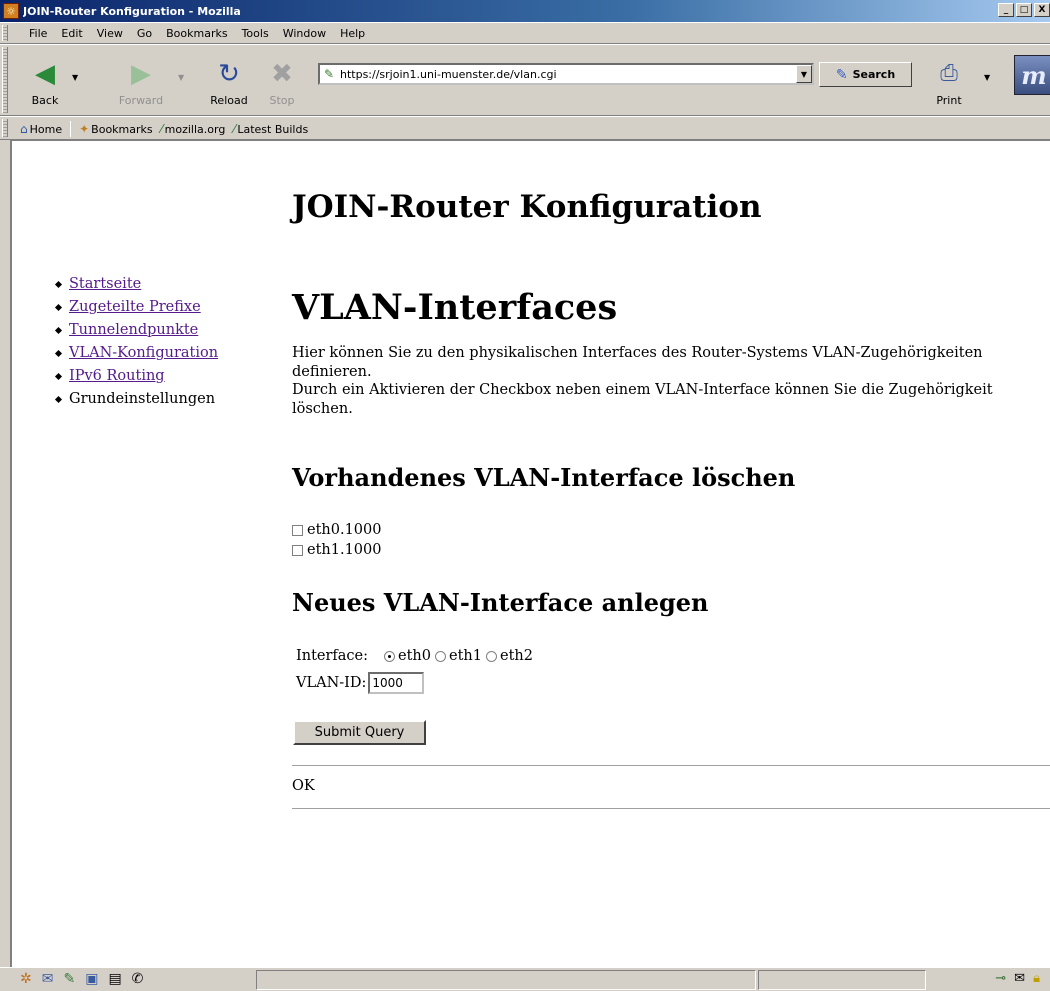  I want to click on back-button: ◀ Back, so click(45, 78).